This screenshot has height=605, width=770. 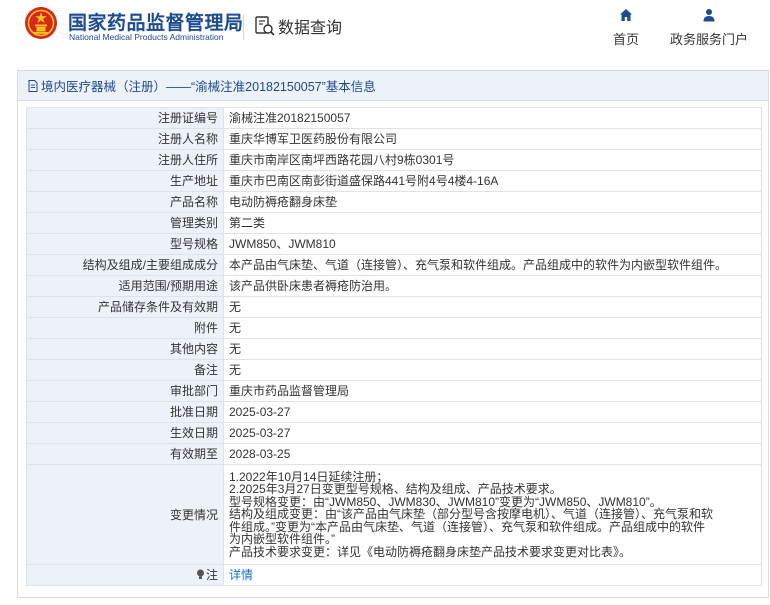 I want to click on row-value: 该产品供卧床患者褥疮防治用。, so click(x=492, y=286).